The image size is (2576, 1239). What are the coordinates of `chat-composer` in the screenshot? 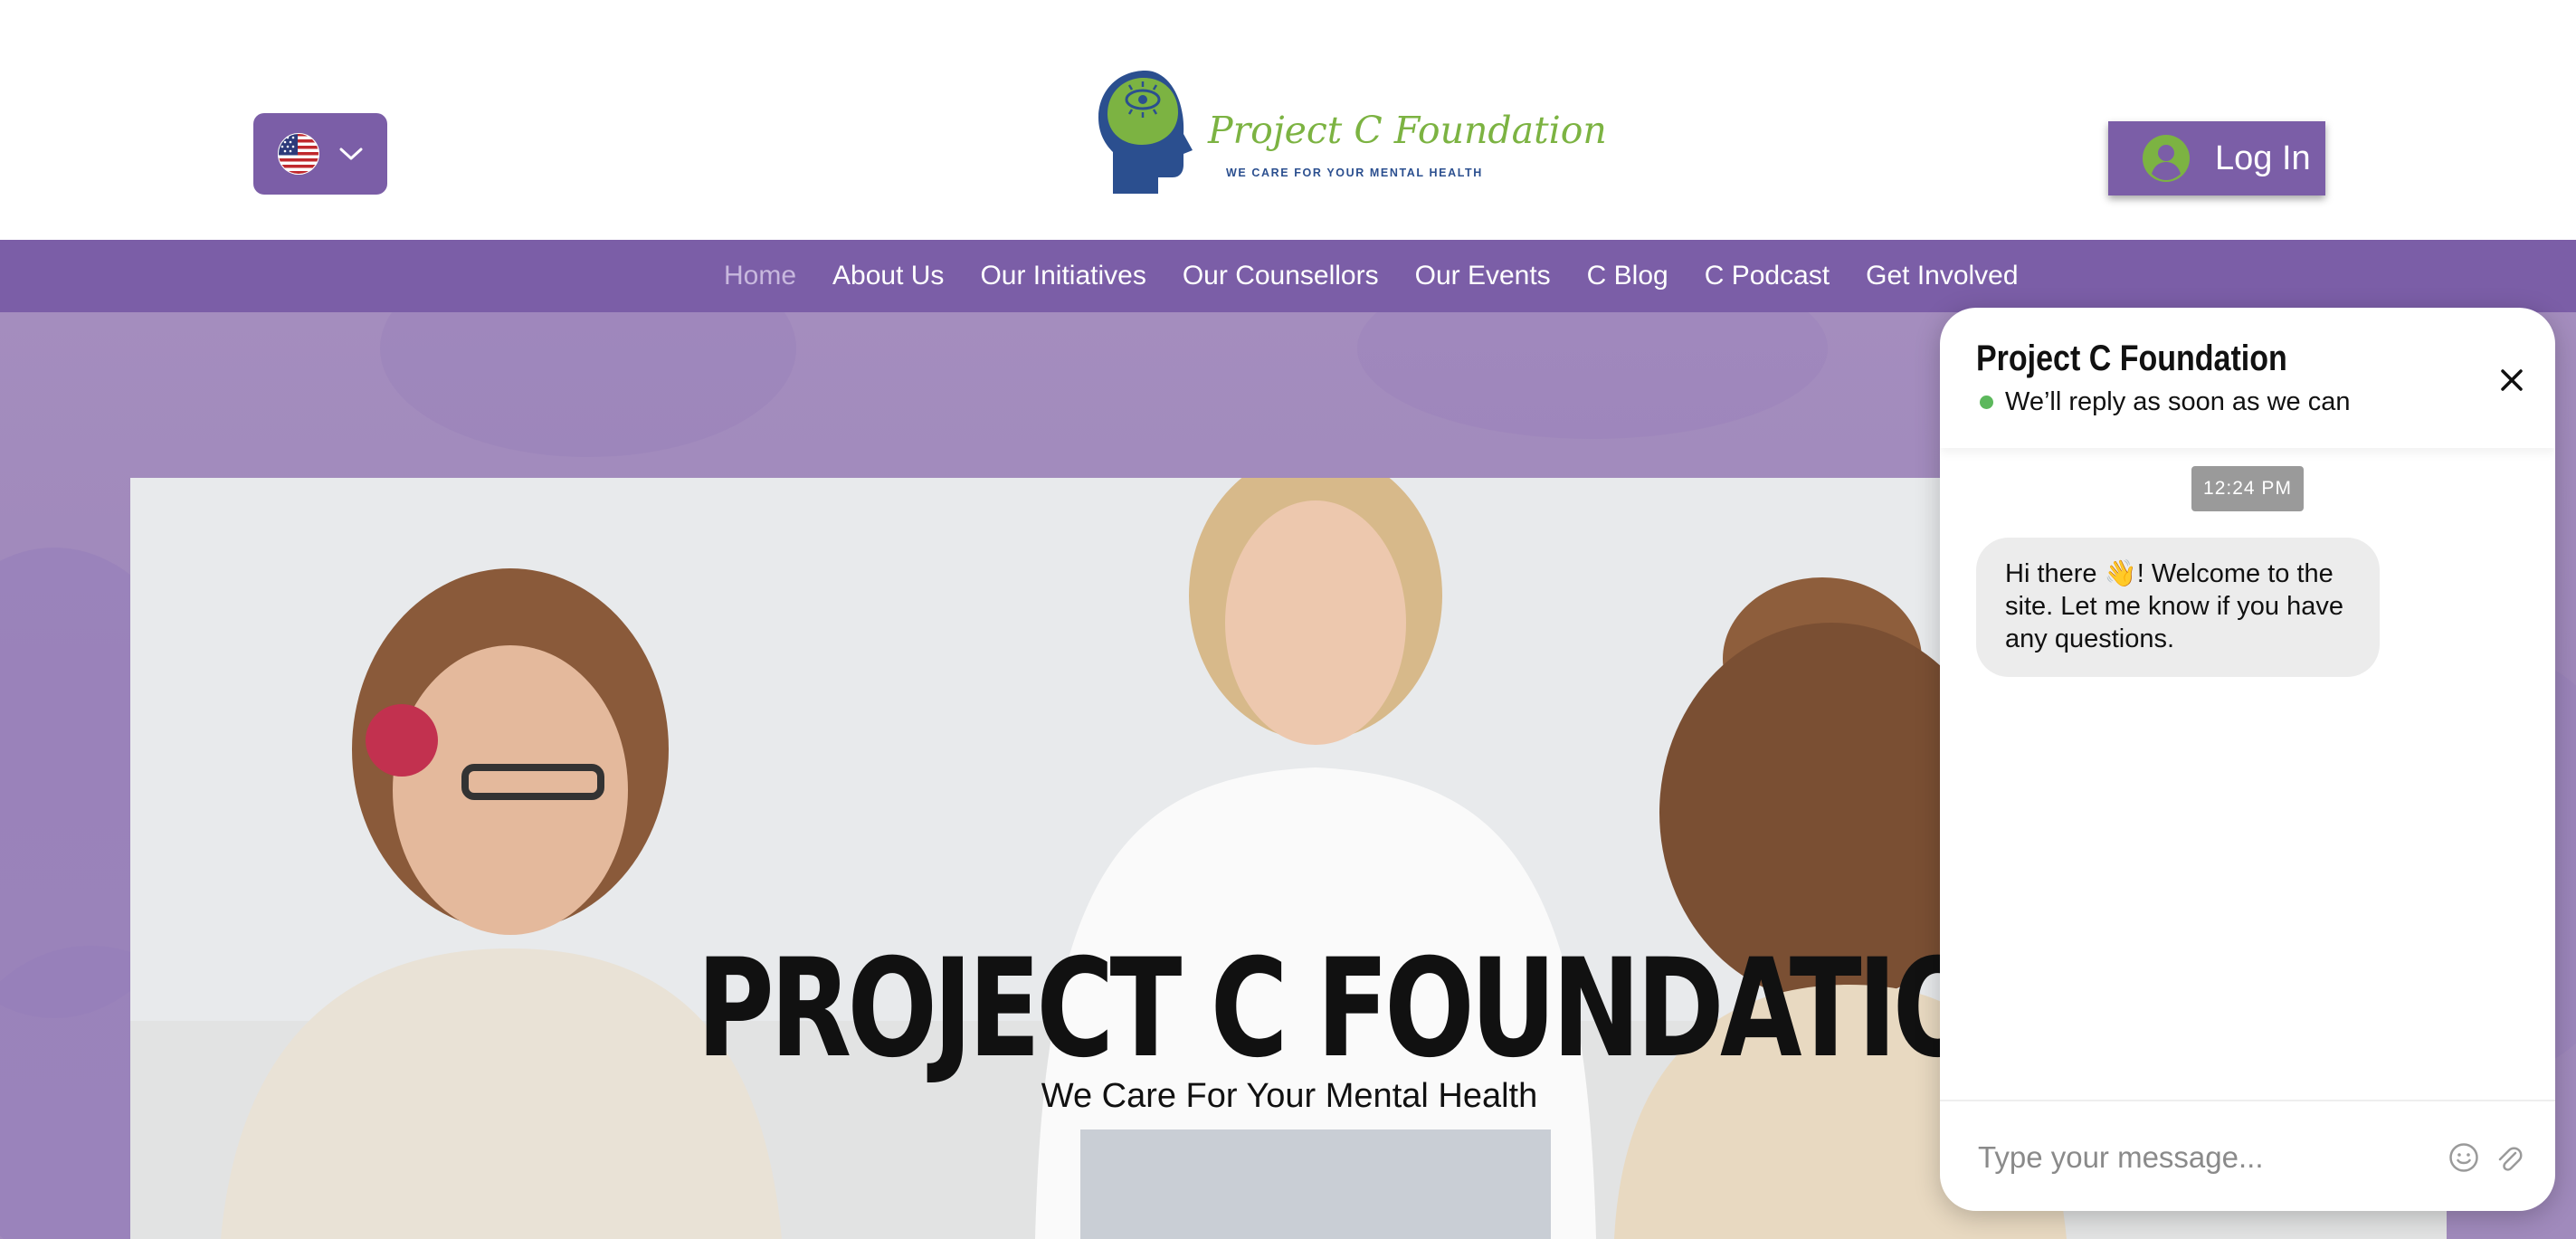 It's located at (2247, 1155).